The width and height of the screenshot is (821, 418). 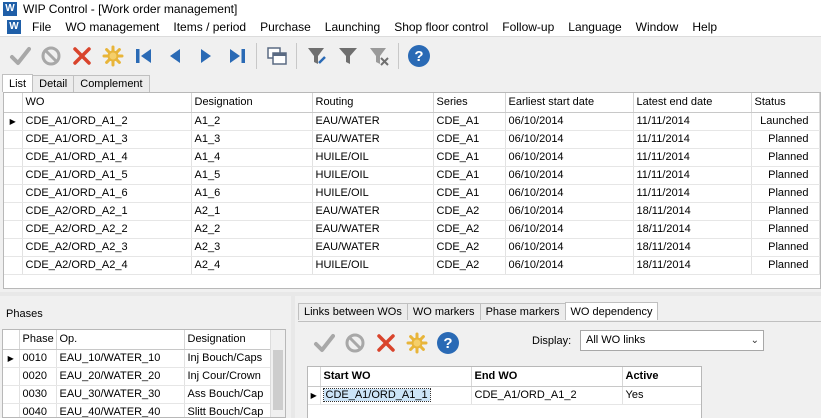 I want to click on cell-wo: CDE_A2/ORD_A2_4, so click(x=107, y=265).